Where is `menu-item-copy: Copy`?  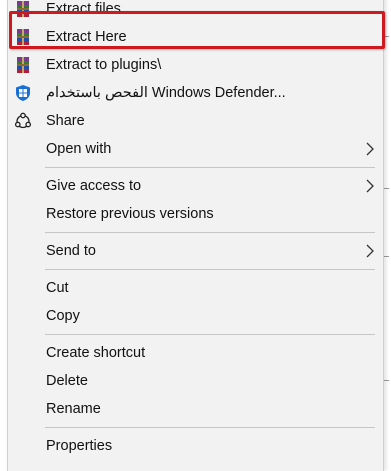
menu-item-copy: Copy is located at coordinates (195, 316).